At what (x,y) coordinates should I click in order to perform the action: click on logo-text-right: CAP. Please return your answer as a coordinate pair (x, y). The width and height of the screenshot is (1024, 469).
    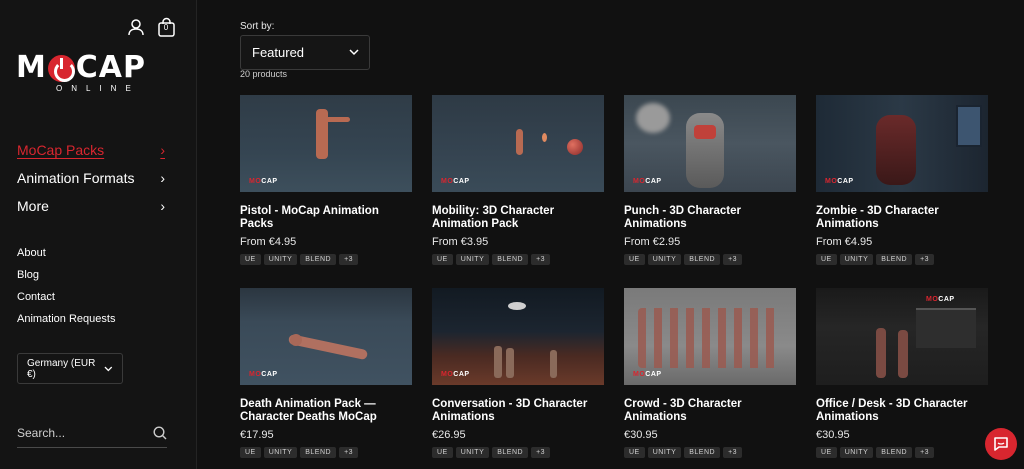
    Looking at the image, I should click on (110, 67).